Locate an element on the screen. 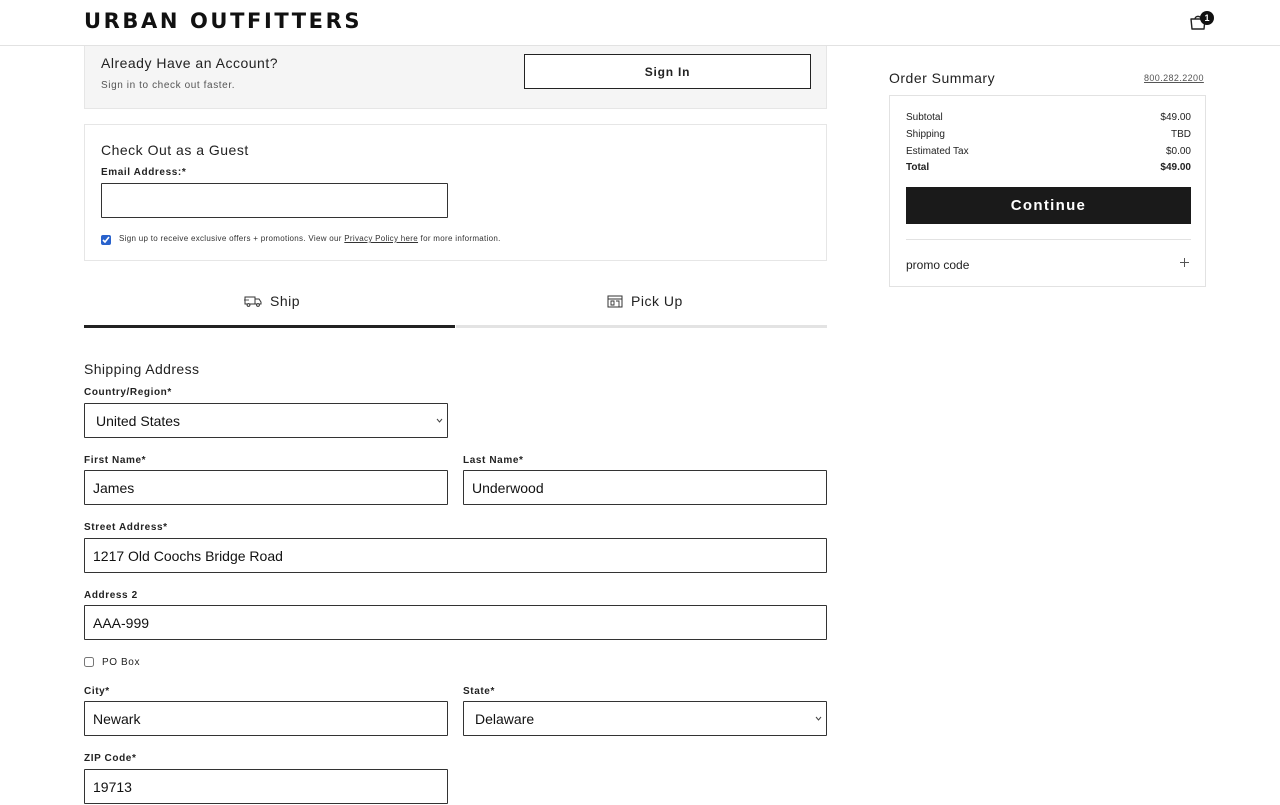  state-select: Delaware is located at coordinates (645, 718).